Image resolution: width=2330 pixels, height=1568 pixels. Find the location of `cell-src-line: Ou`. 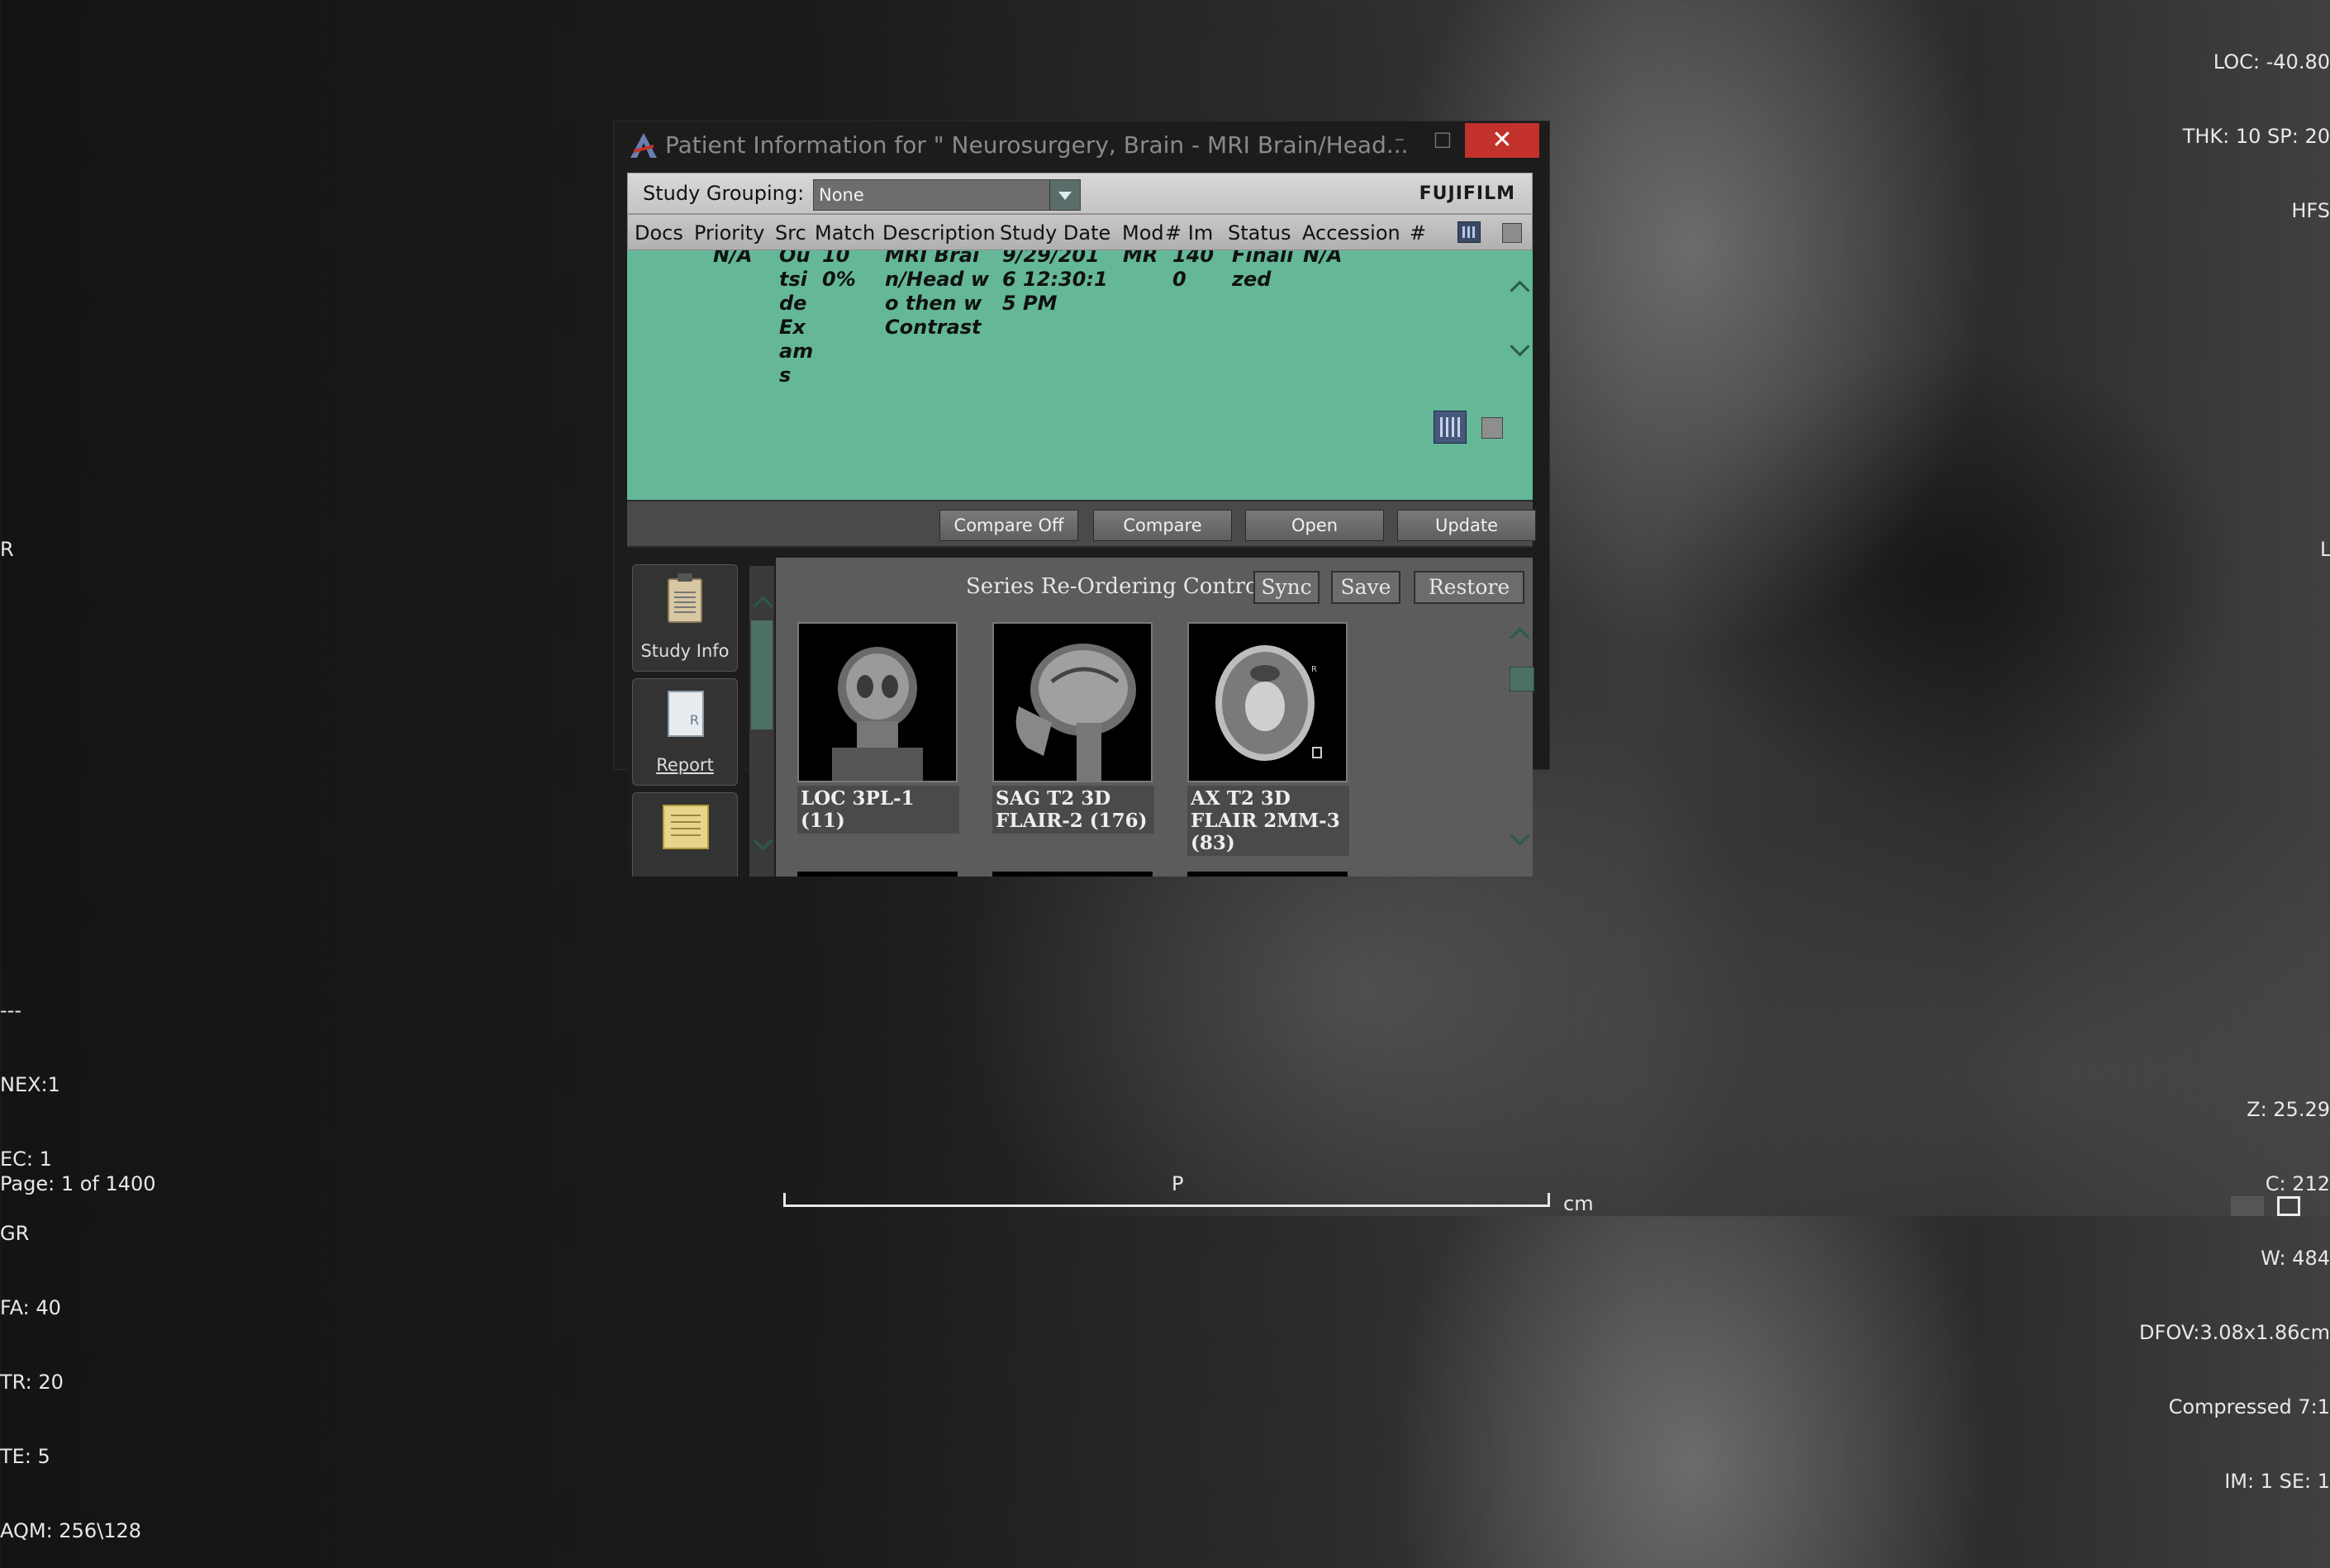

cell-src-line: Ou is located at coordinates (795, 258).